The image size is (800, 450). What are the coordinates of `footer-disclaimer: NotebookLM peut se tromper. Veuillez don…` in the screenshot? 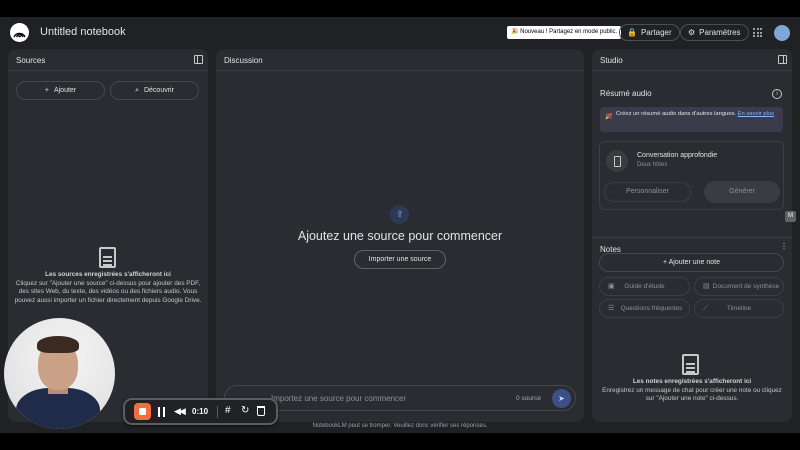 It's located at (400, 426).